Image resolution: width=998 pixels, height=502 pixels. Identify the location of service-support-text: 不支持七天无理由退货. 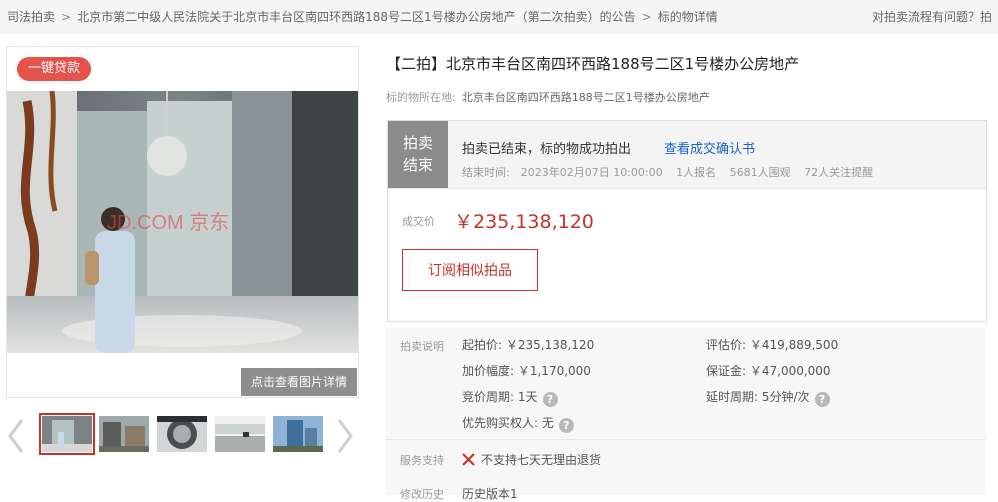
(541, 460).